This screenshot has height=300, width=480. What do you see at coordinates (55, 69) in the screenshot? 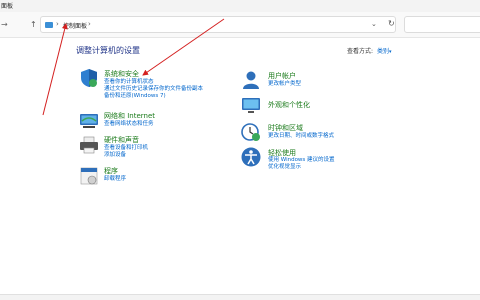
I see `arrow-to-address-bar` at bounding box center [55, 69].